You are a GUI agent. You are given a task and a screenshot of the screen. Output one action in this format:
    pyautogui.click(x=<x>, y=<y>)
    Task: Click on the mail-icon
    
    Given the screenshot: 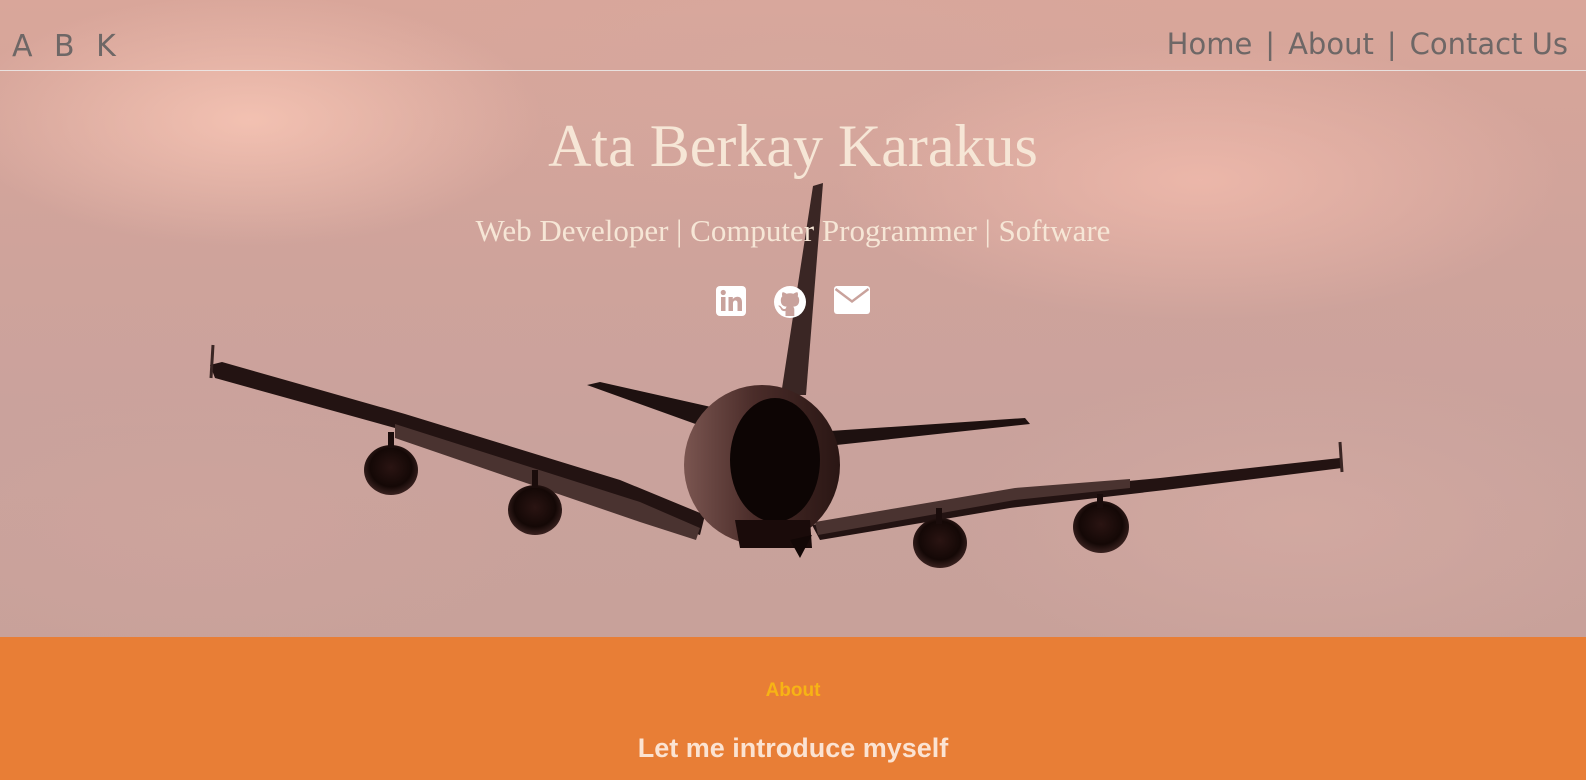 What is the action you would take?
    pyautogui.click(x=852, y=304)
    